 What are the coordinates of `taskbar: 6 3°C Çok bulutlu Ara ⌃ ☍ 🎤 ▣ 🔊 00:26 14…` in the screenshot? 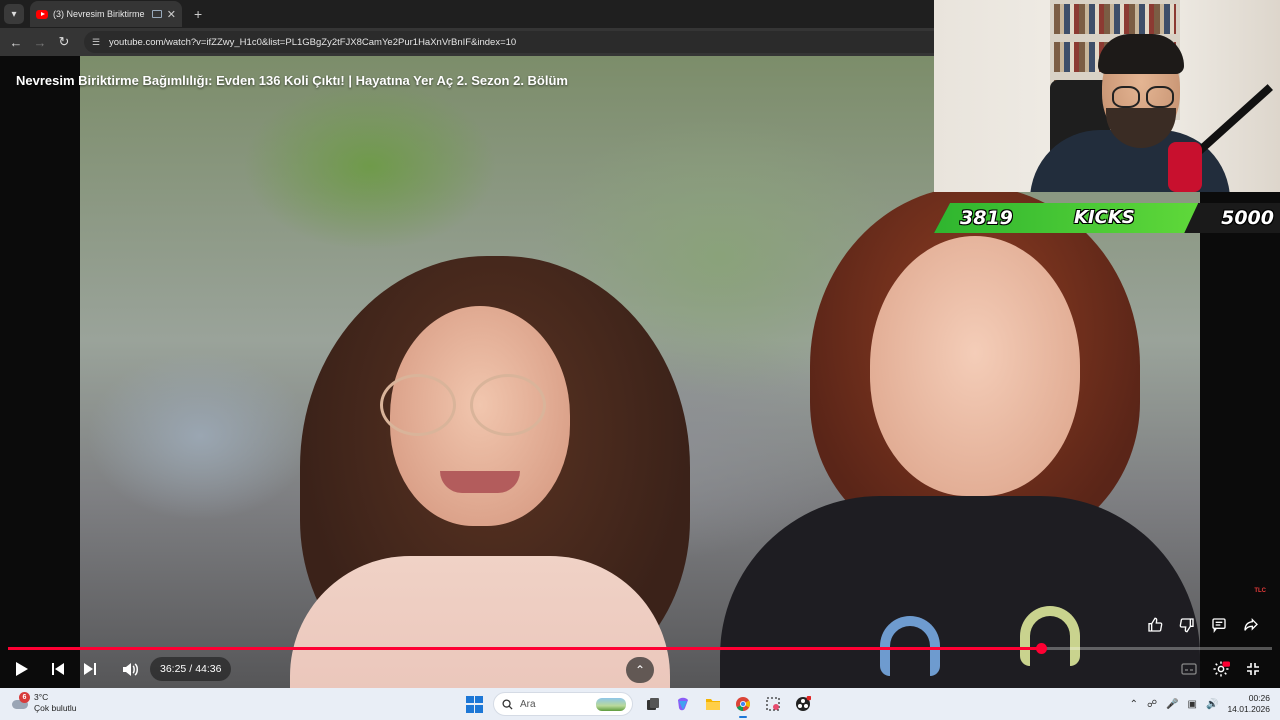 It's located at (640, 704).